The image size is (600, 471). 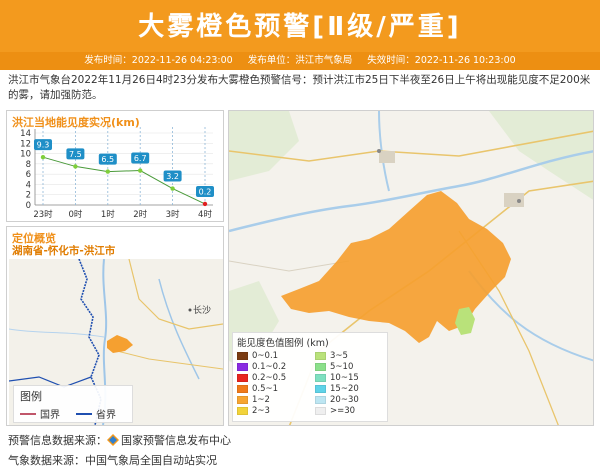 I want to click on x-tick-label: 23时, so click(x=43, y=214).